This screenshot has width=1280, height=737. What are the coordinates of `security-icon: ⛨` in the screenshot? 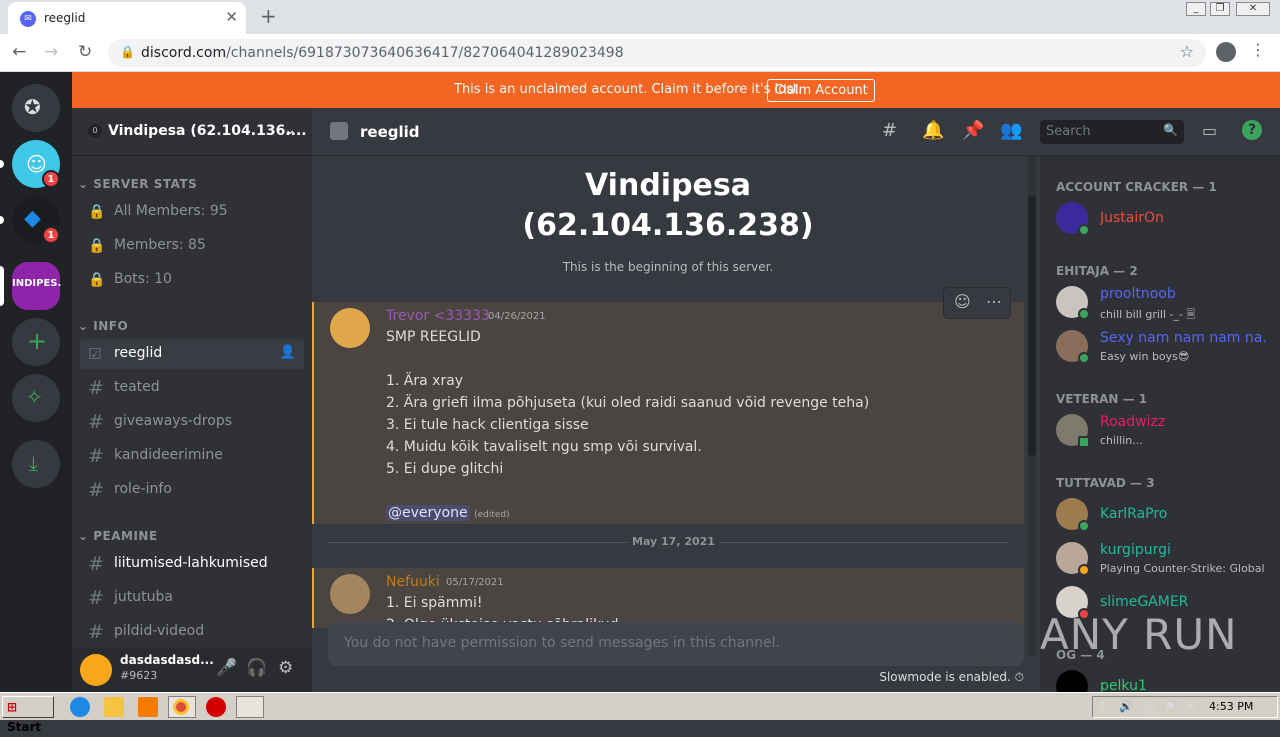 It's located at (1191, 707).